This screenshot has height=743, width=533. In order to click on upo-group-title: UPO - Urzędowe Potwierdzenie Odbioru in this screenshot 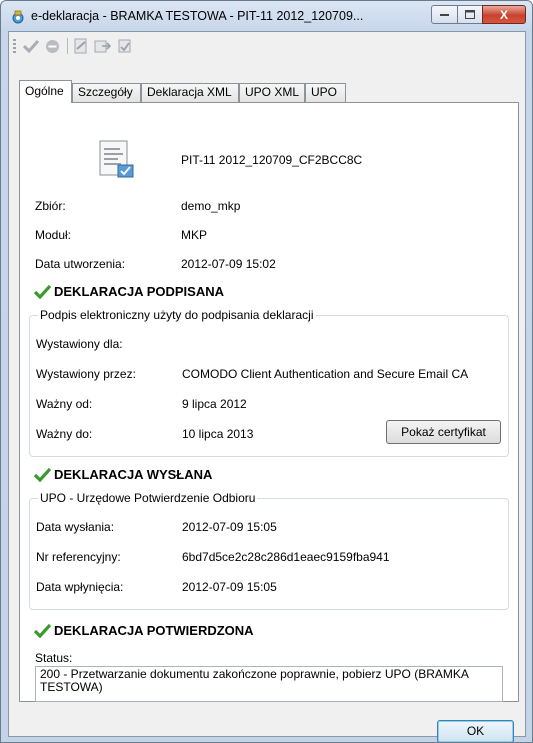, I will do `click(148, 498)`.